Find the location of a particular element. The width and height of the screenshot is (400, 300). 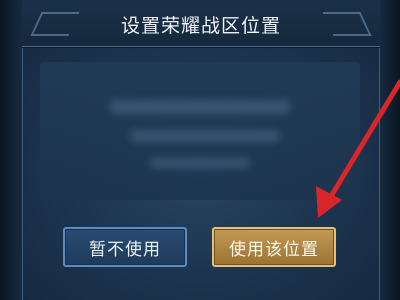

dialog-title: 设置荣耀战区位置 is located at coordinates (200, 26).